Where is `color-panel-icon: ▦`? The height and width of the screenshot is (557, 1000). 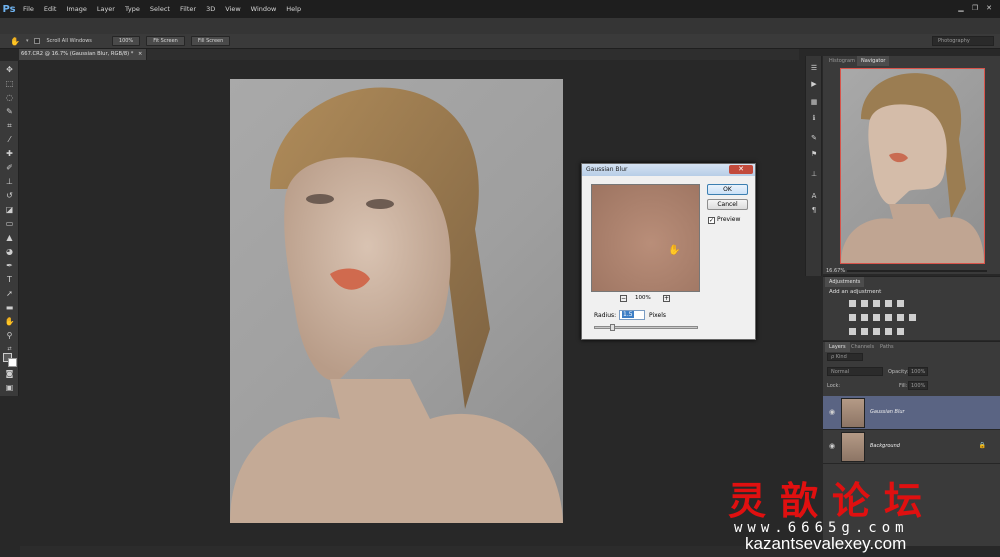 color-panel-icon: ▦ is located at coordinates (814, 102).